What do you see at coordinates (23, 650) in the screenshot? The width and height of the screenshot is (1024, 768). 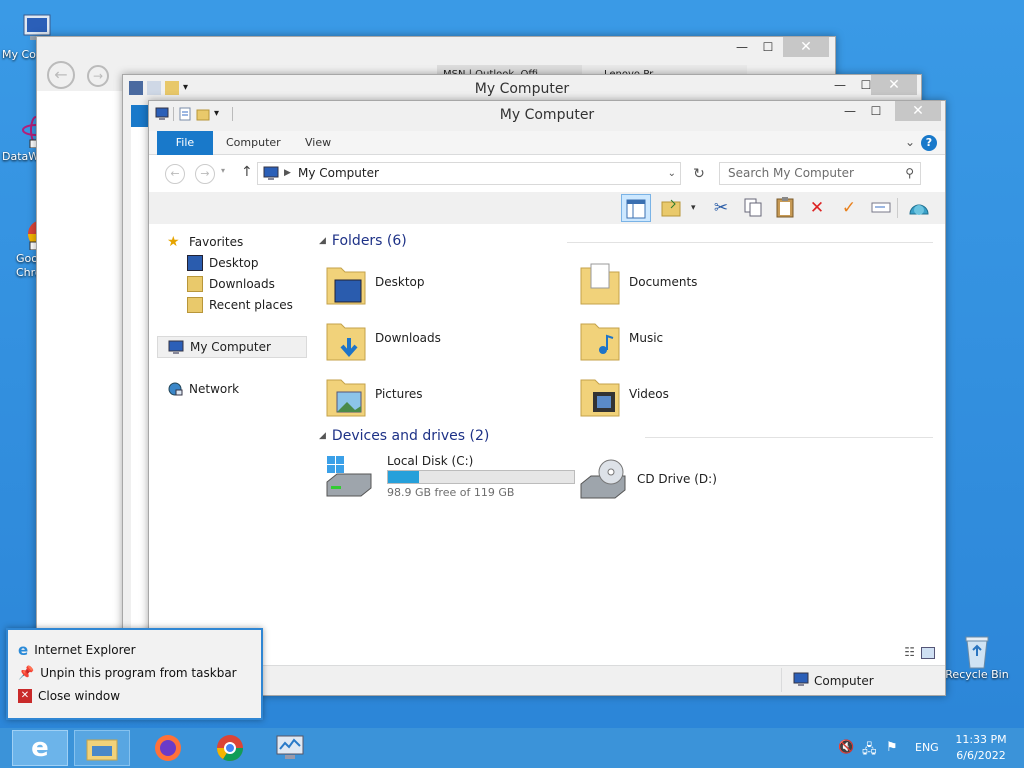 I see `internet-explorer-icon: e` at bounding box center [23, 650].